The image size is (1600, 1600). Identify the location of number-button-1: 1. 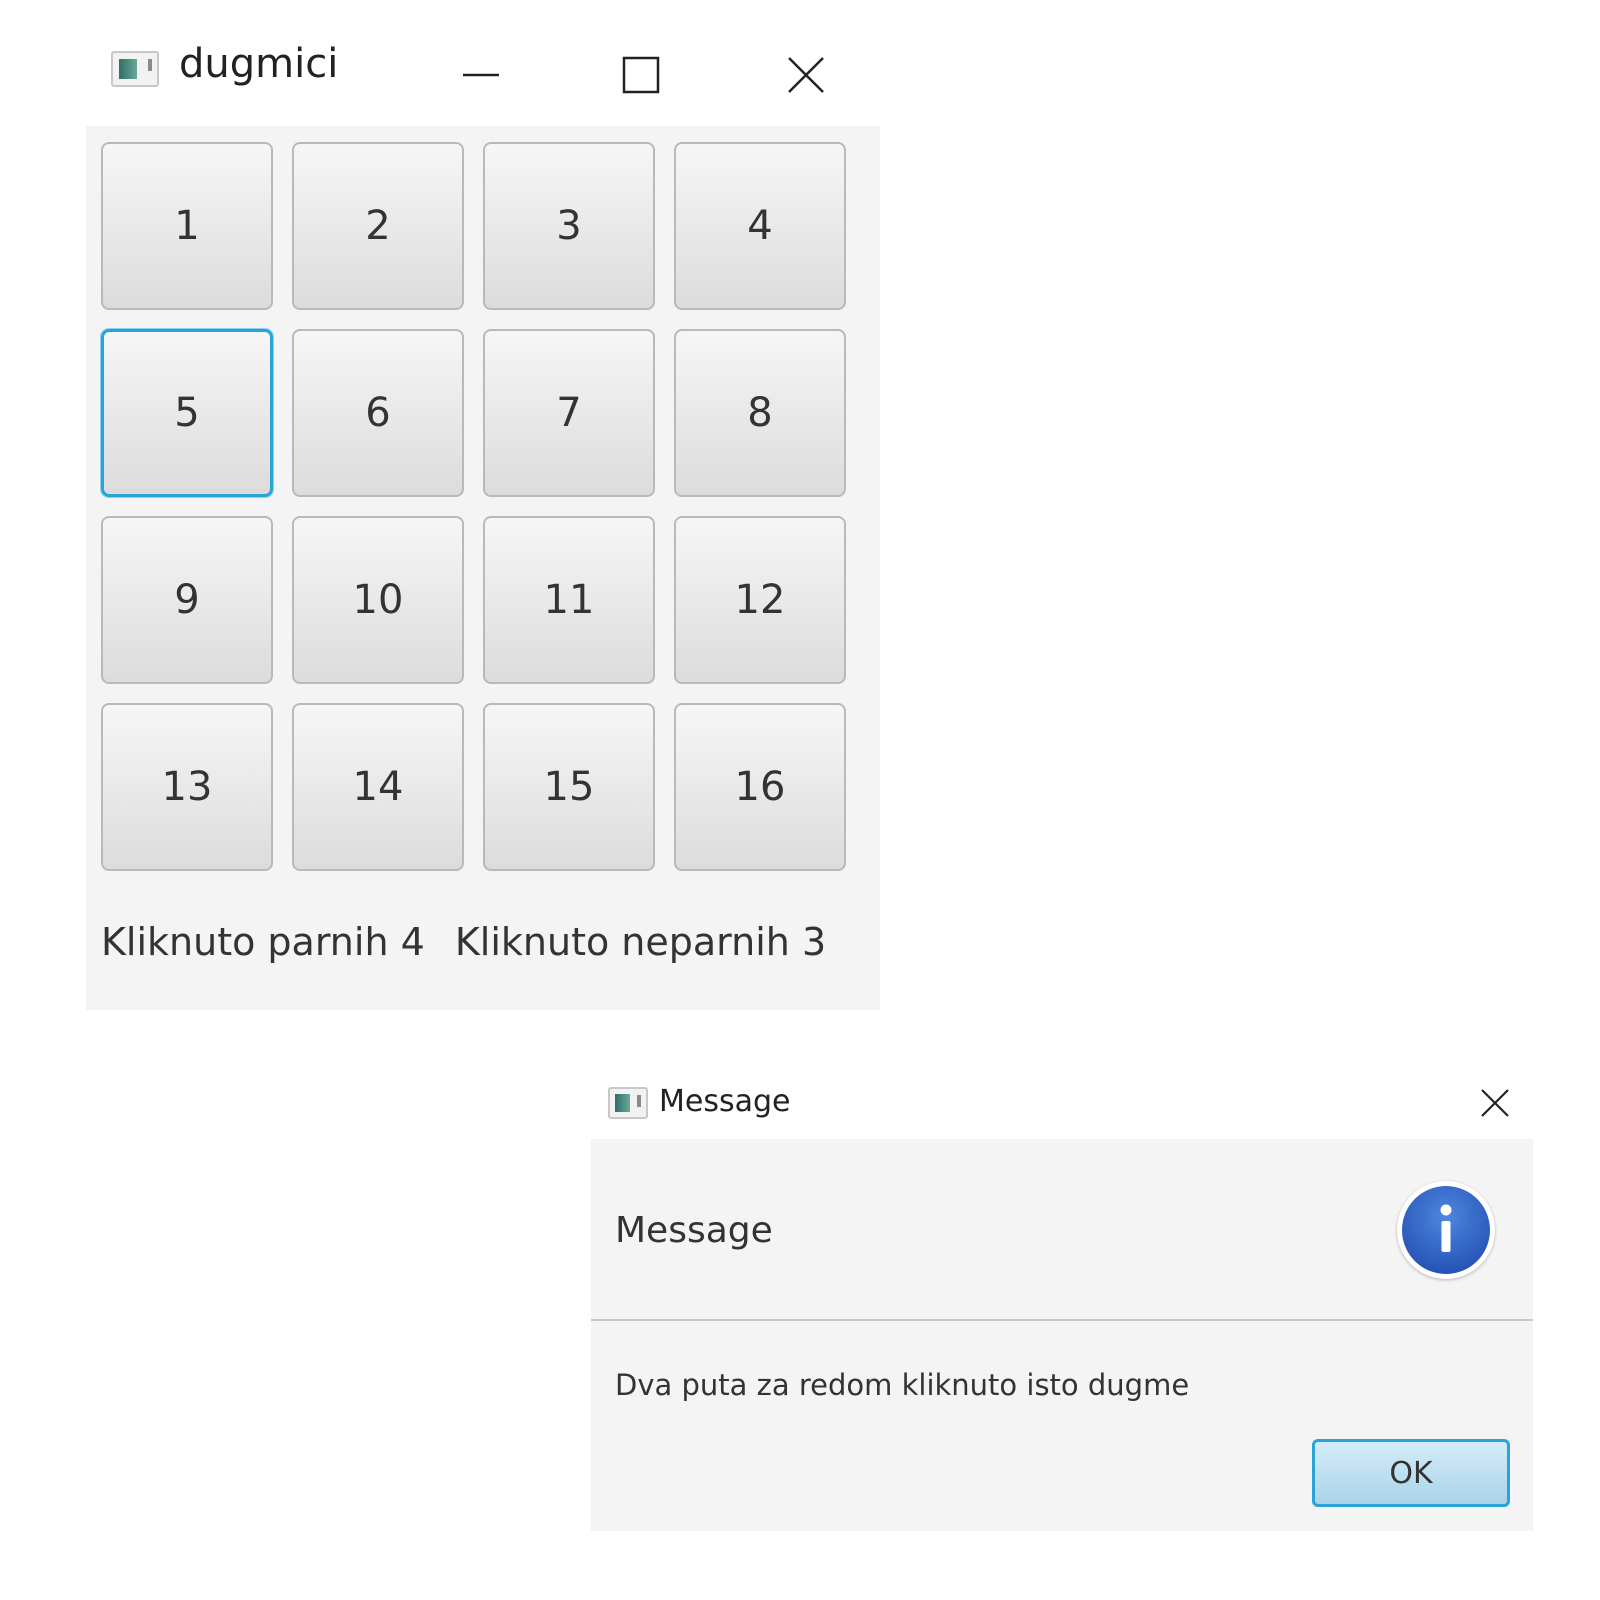
(187, 226).